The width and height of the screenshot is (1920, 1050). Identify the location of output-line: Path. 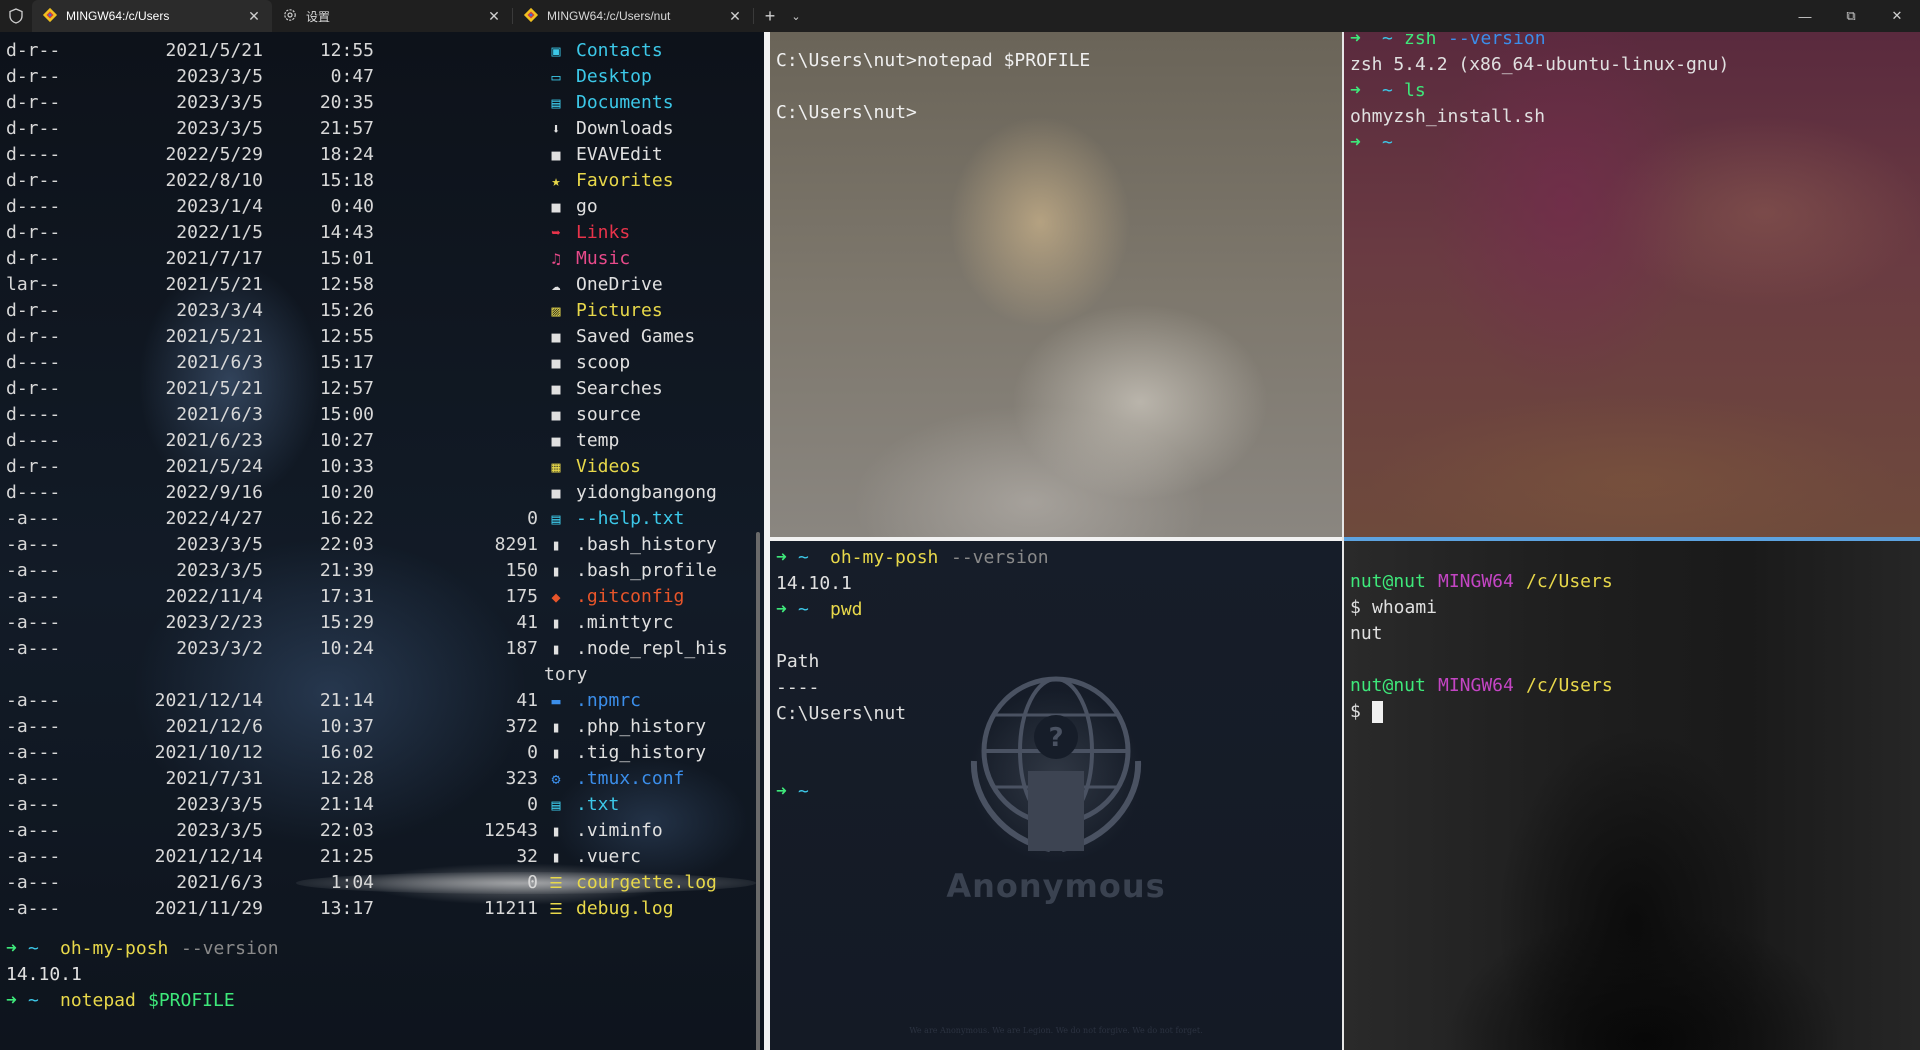
(1056, 662).